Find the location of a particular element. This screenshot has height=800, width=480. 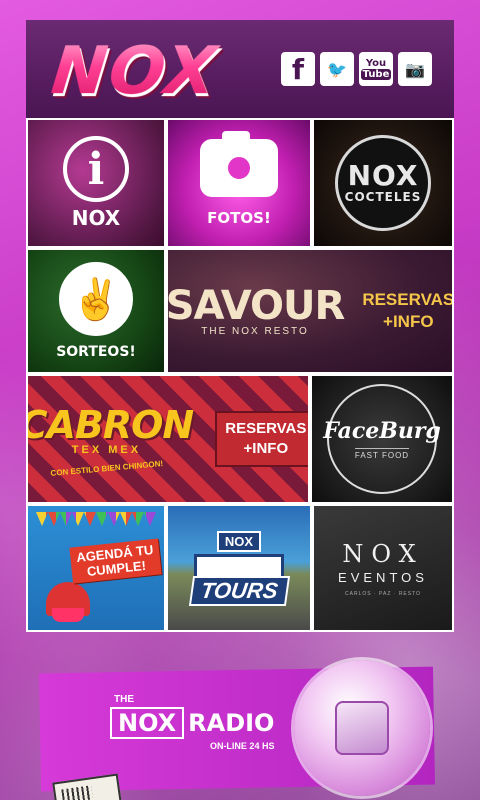

tile-cocteles: NOX COCTELES is located at coordinates (383, 183).